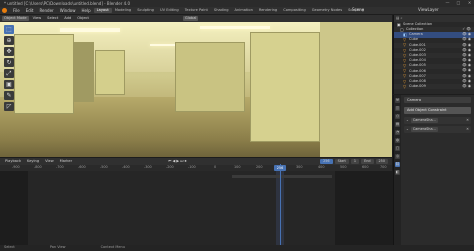 The height and width of the screenshot is (251, 474). Describe the element at coordinates (9, 247) in the screenshot. I see `status-hint-select: Select` at that location.